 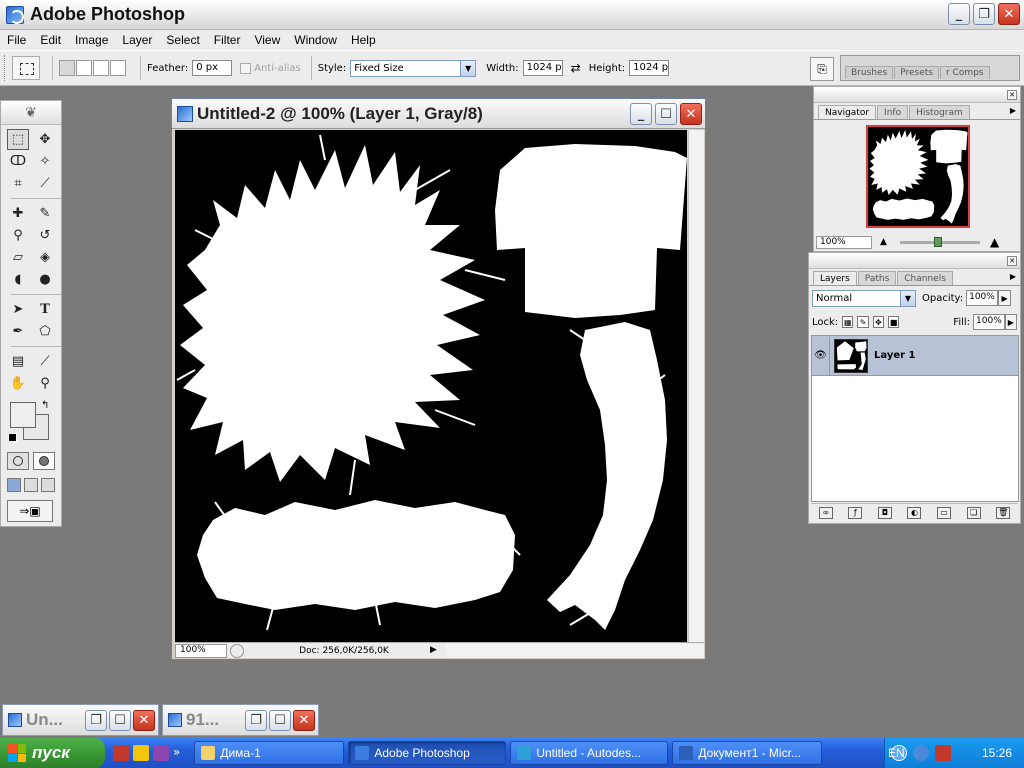 I want to click on menu-select: Select, so click(x=182, y=40).